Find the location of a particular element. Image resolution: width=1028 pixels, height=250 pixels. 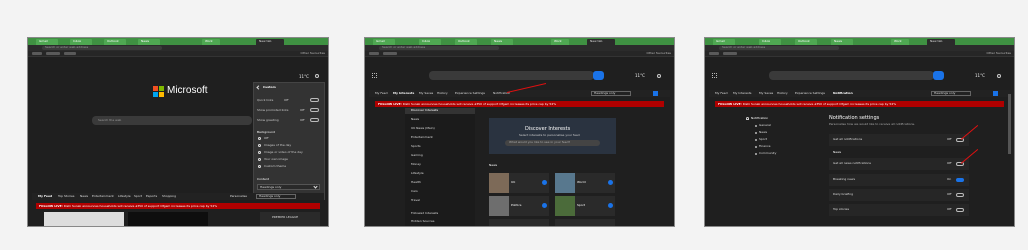

feed-nav-item: My Feed is located at coordinates (45, 196).